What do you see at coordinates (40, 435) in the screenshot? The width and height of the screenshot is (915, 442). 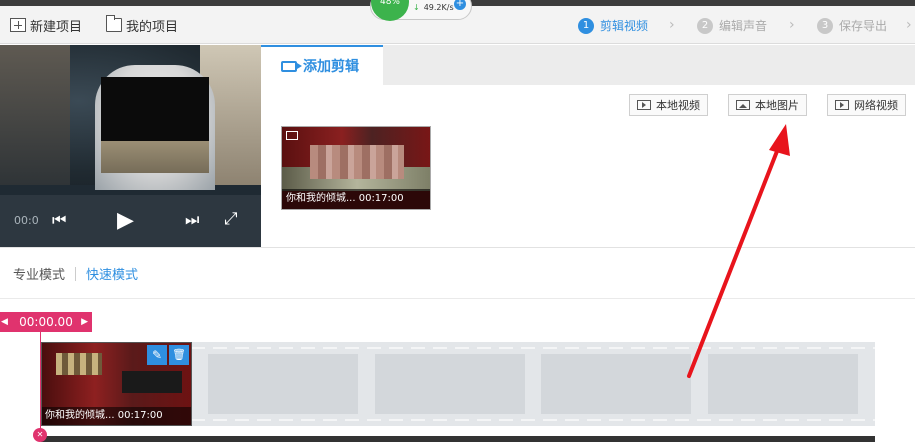 I see `playhead-handle-icon: ✕` at bounding box center [40, 435].